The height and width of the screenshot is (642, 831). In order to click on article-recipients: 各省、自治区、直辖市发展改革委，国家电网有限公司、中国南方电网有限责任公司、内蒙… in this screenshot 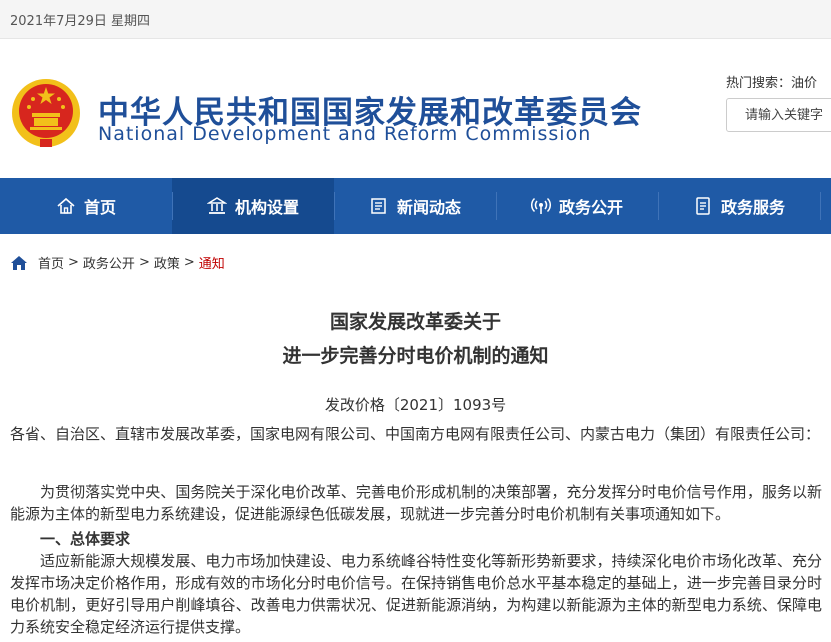, I will do `click(415, 434)`.